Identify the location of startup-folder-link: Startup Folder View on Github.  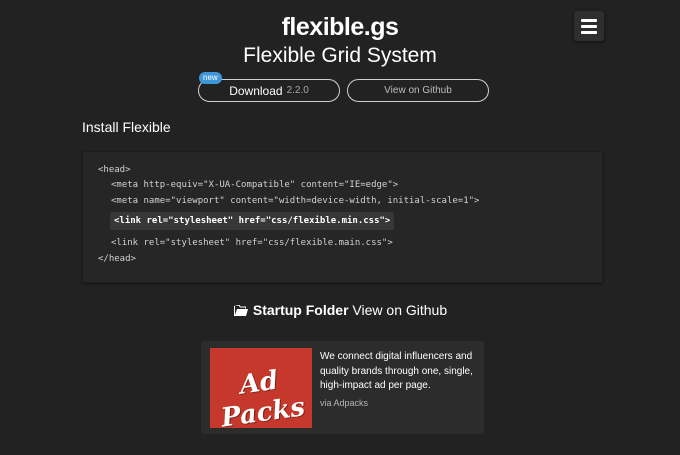
(340, 311).